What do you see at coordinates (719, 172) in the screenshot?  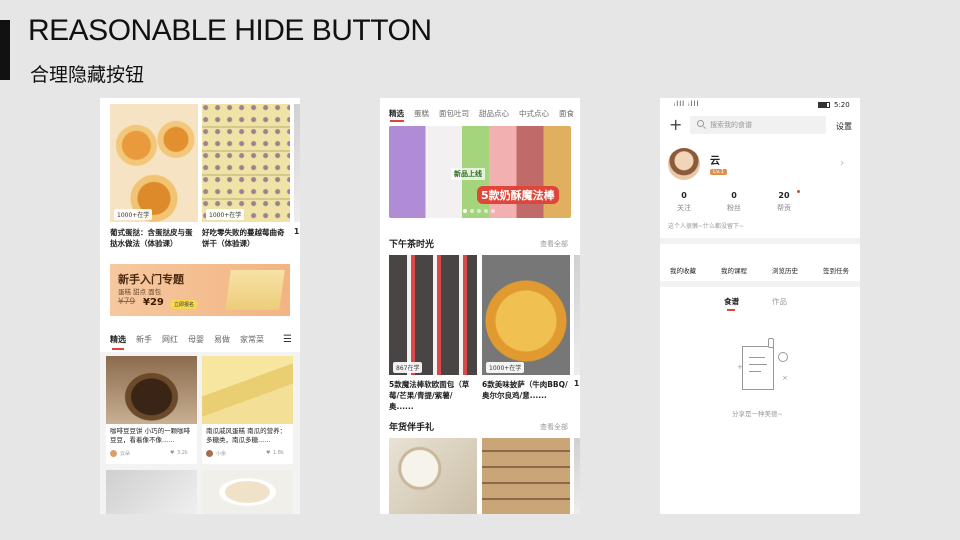 I see `level-badge: Lv.1` at bounding box center [719, 172].